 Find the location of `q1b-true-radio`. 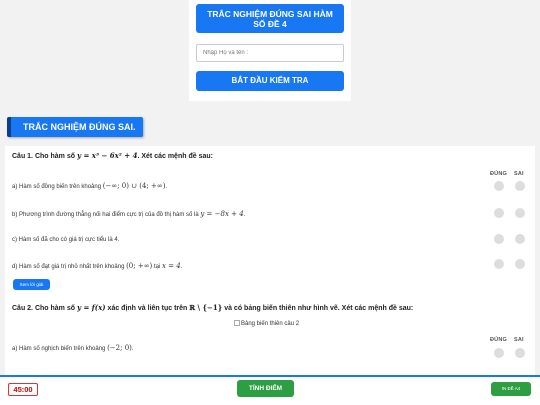

q1b-true-radio is located at coordinates (499, 213).